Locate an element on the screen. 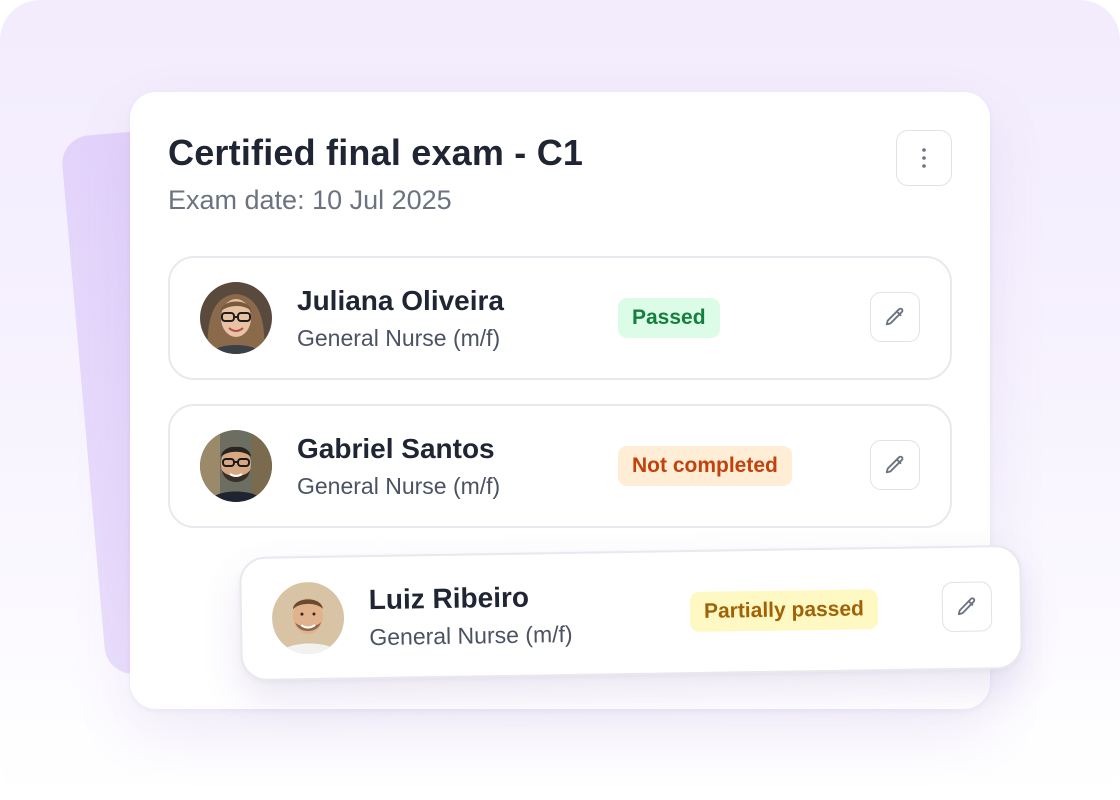  exam-date: Exam date: 10 Jul 2025 is located at coordinates (310, 200).